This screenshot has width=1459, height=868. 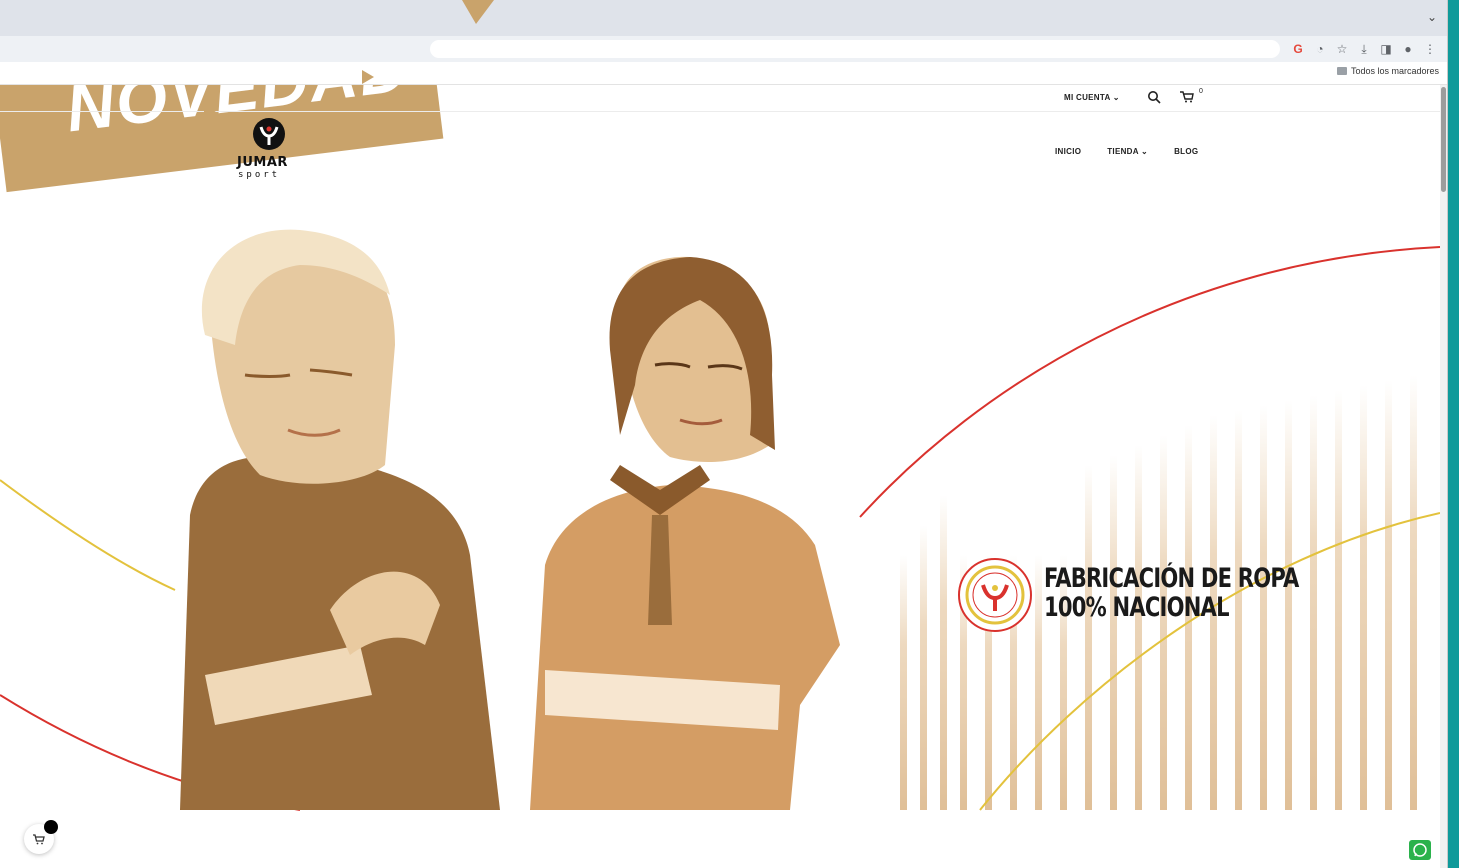 I want to click on cart-icon, so click(x=1187, y=97).